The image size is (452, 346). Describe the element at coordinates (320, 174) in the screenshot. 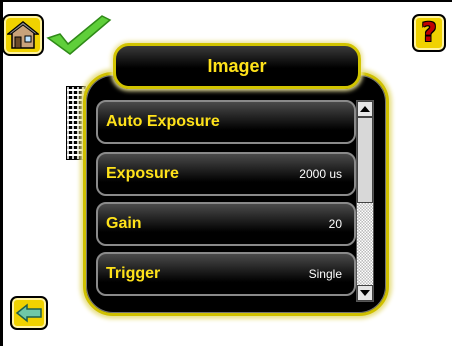

I see `menu-item-value: 2000 us` at that location.